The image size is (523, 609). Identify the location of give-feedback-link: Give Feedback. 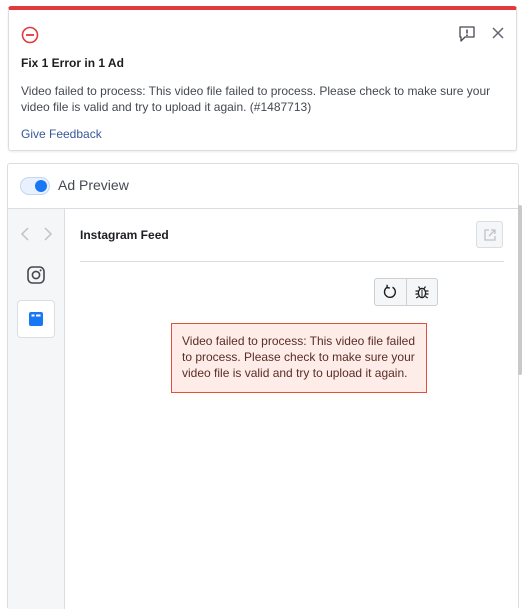
(61, 134).